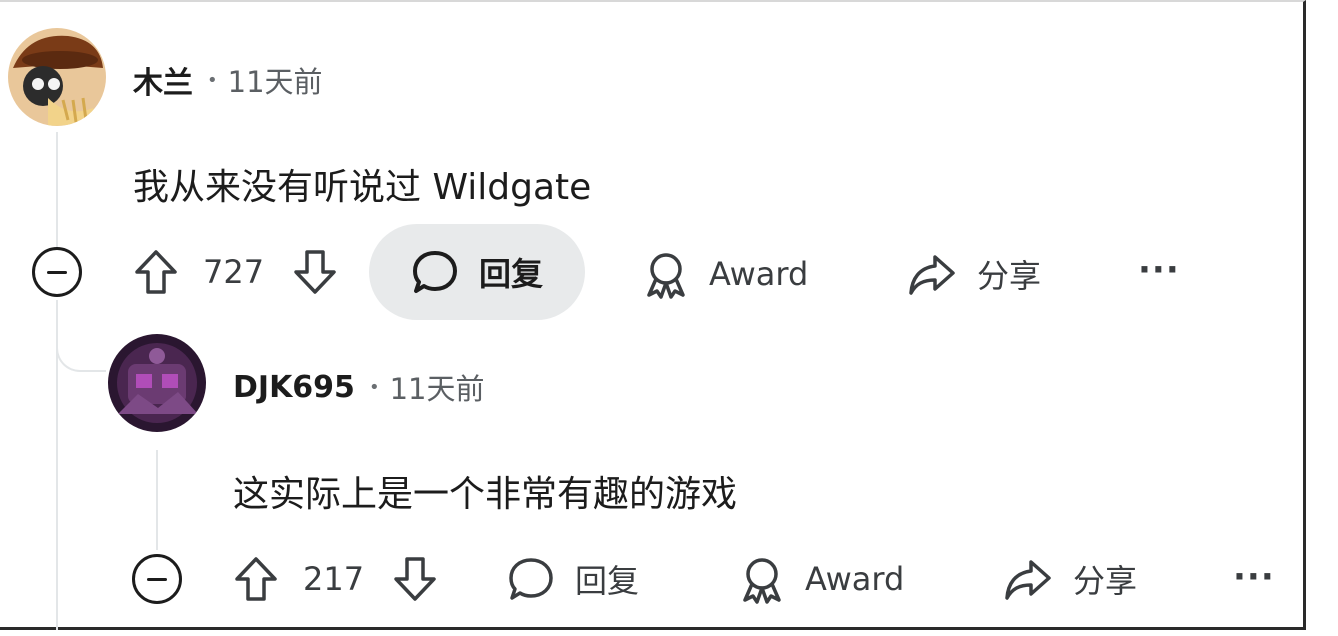 The height and width of the screenshot is (636, 1338). I want to click on vote-count: 727, so click(234, 272).